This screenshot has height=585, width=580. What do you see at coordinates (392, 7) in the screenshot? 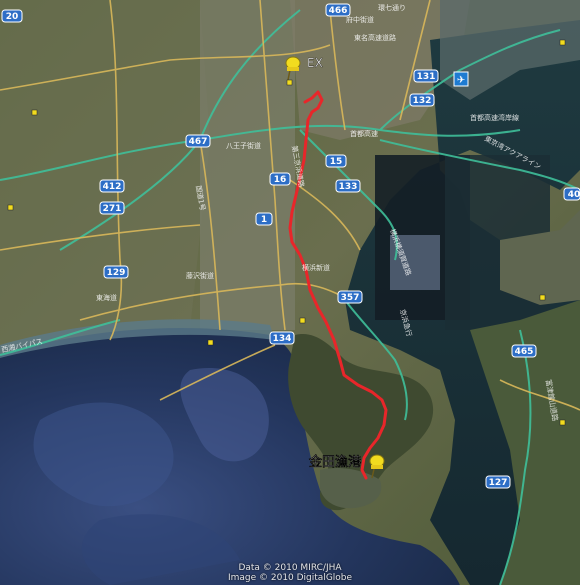
I see `road-label: 環七通り` at bounding box center [392, 7].